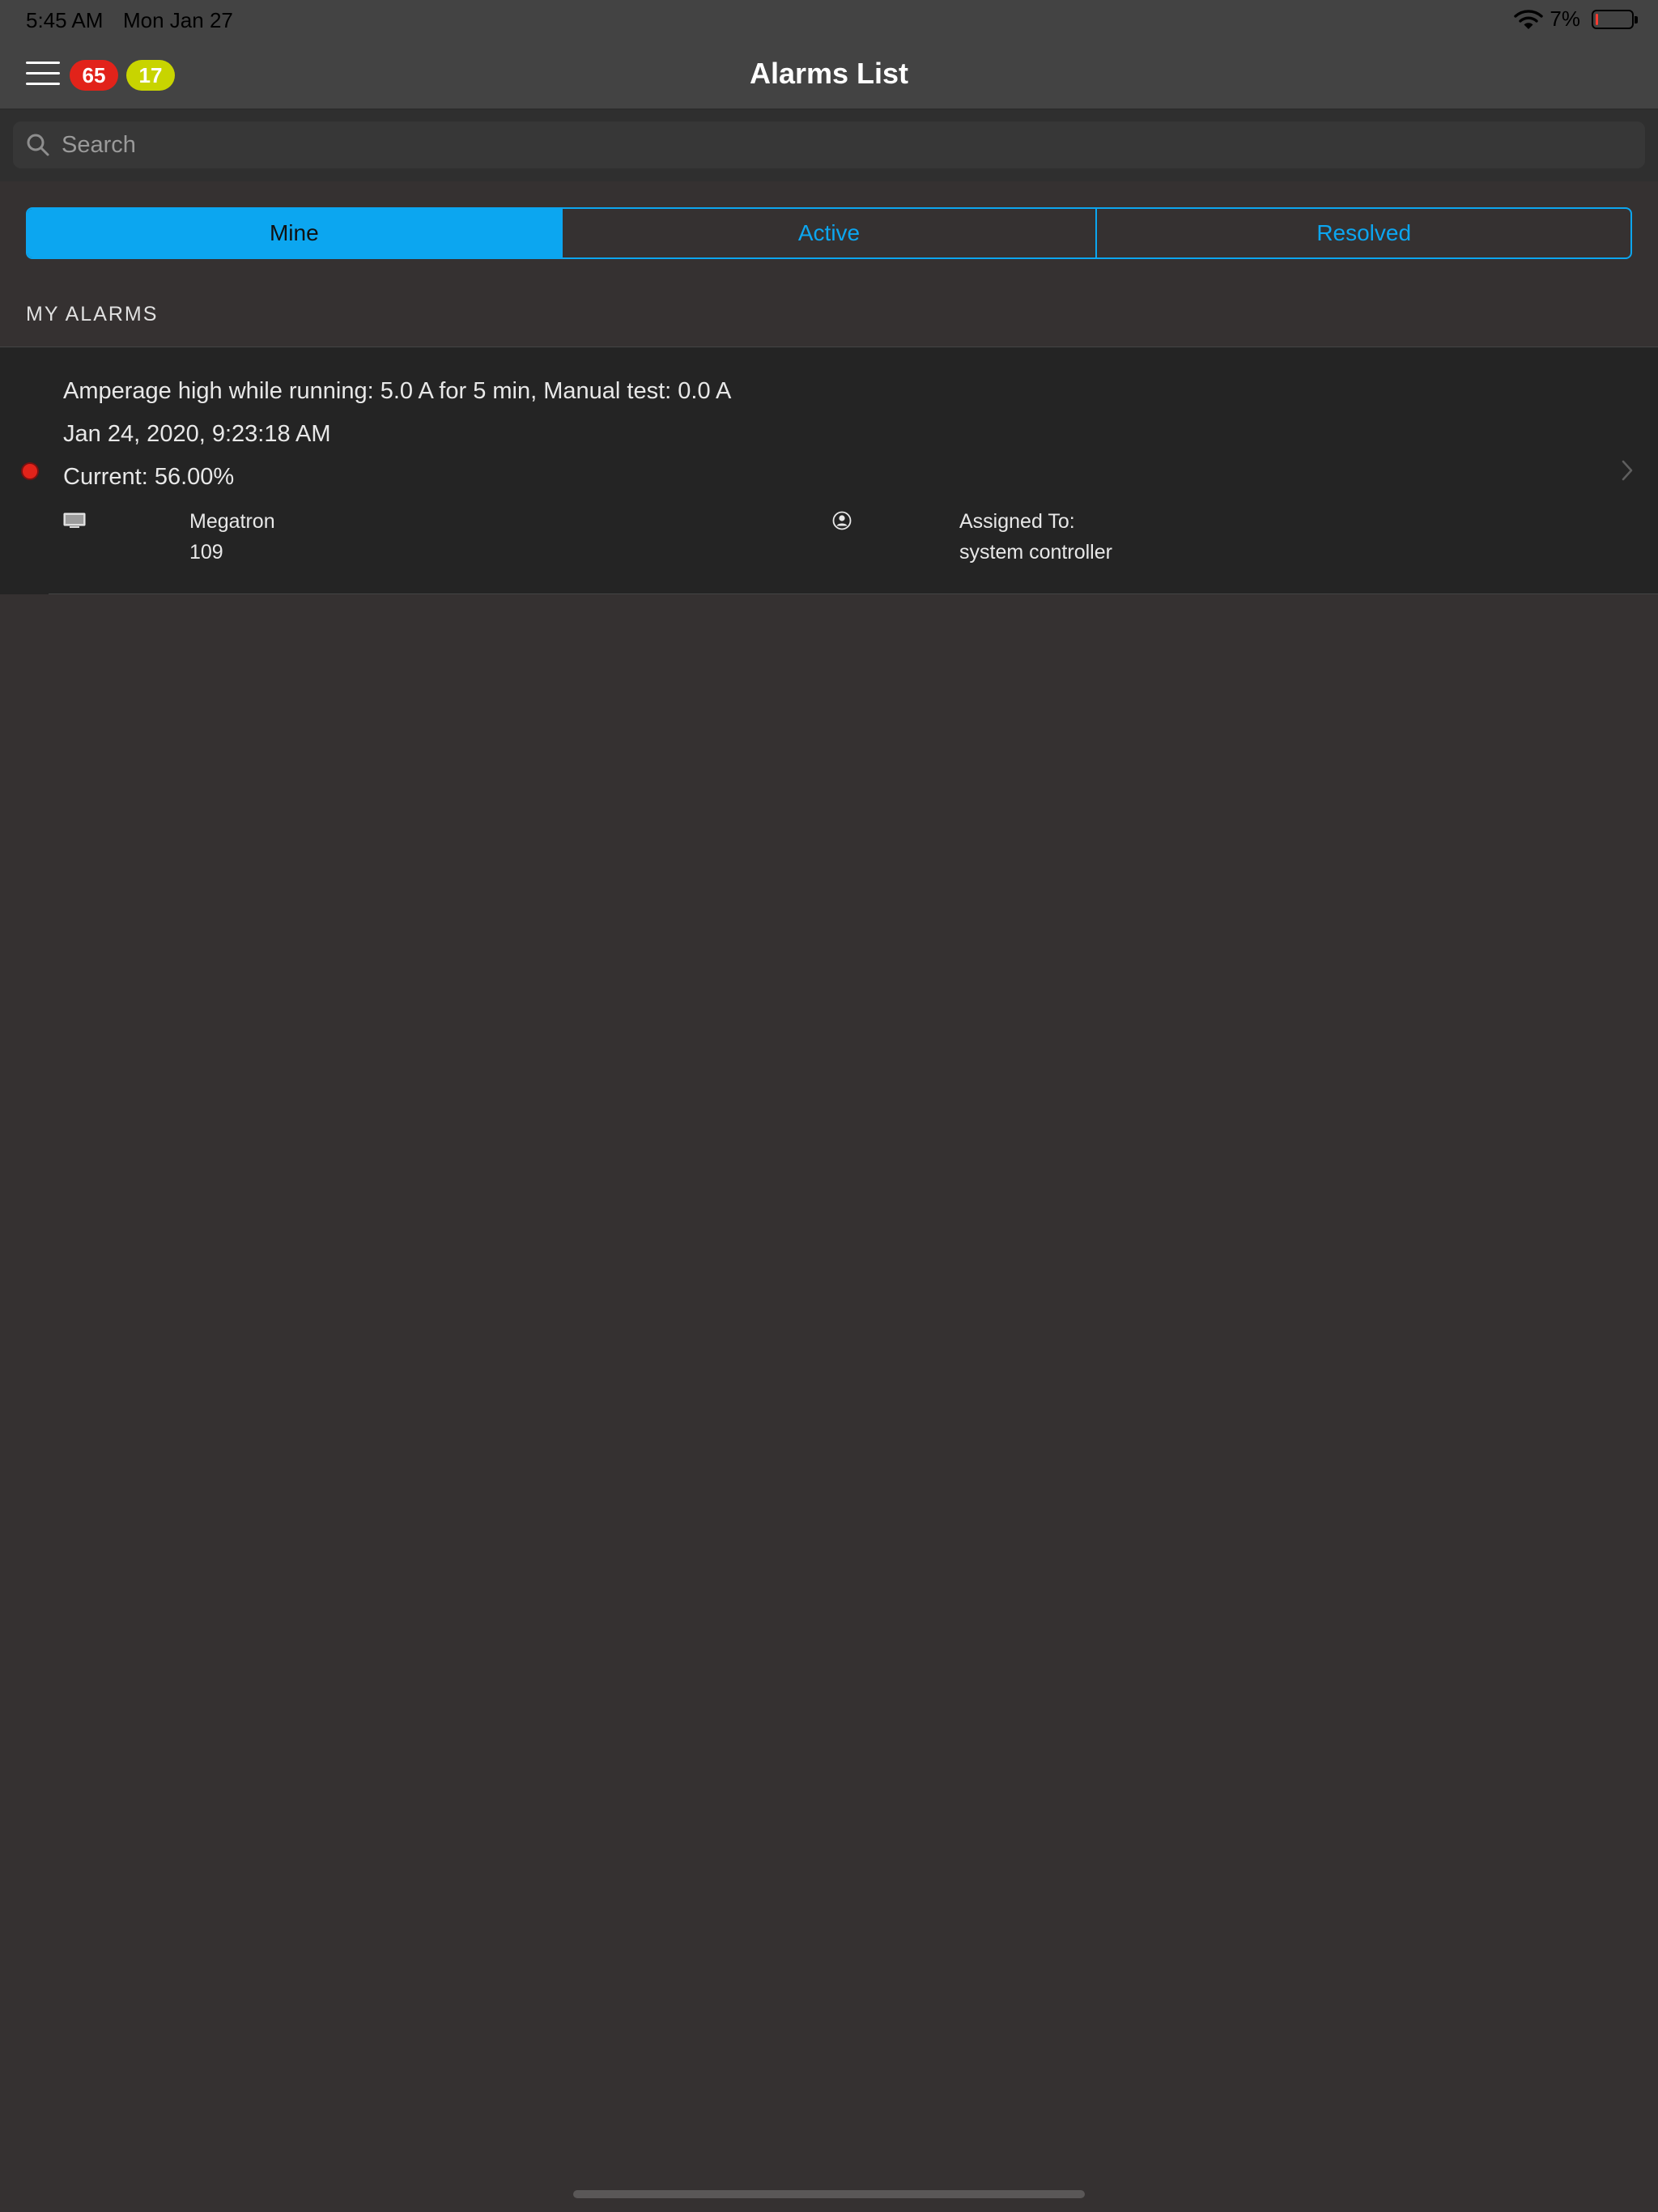 The height and width of the screenshot is (2212, 1658). I want to click on page-title: Alarms List, so click(829, 74).